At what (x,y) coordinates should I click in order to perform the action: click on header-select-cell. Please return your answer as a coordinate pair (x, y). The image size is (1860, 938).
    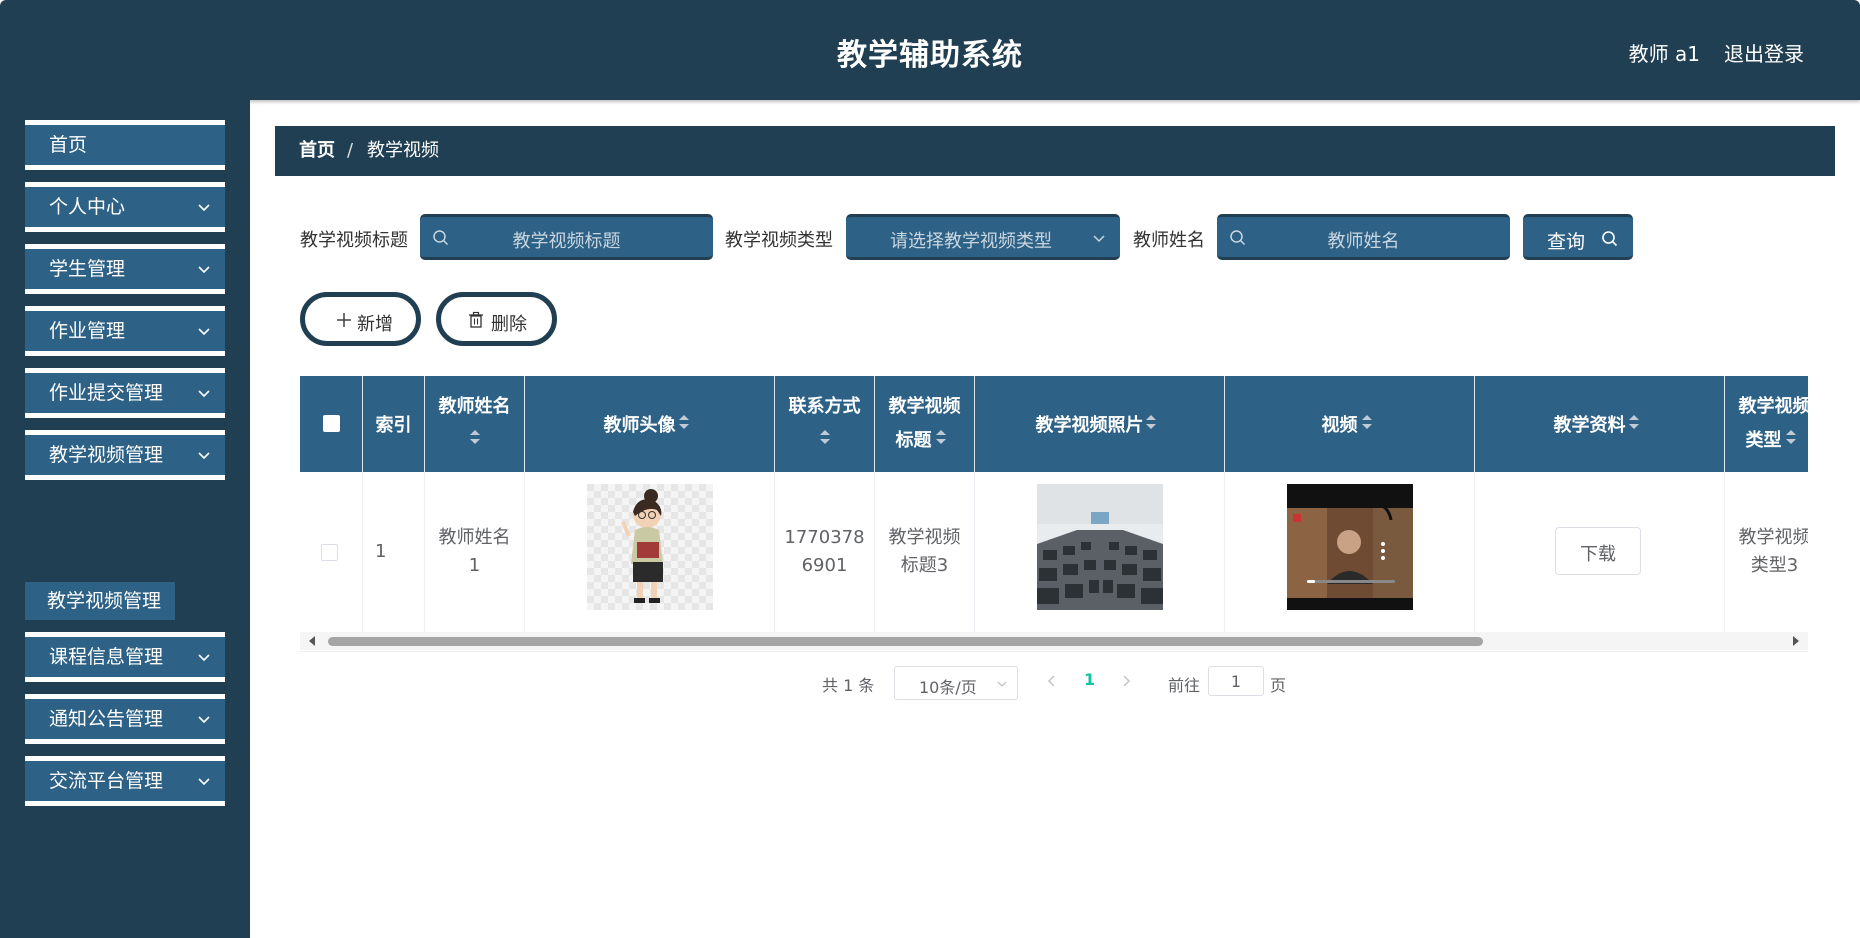
    Looking at the image, I should click on (331, 424).